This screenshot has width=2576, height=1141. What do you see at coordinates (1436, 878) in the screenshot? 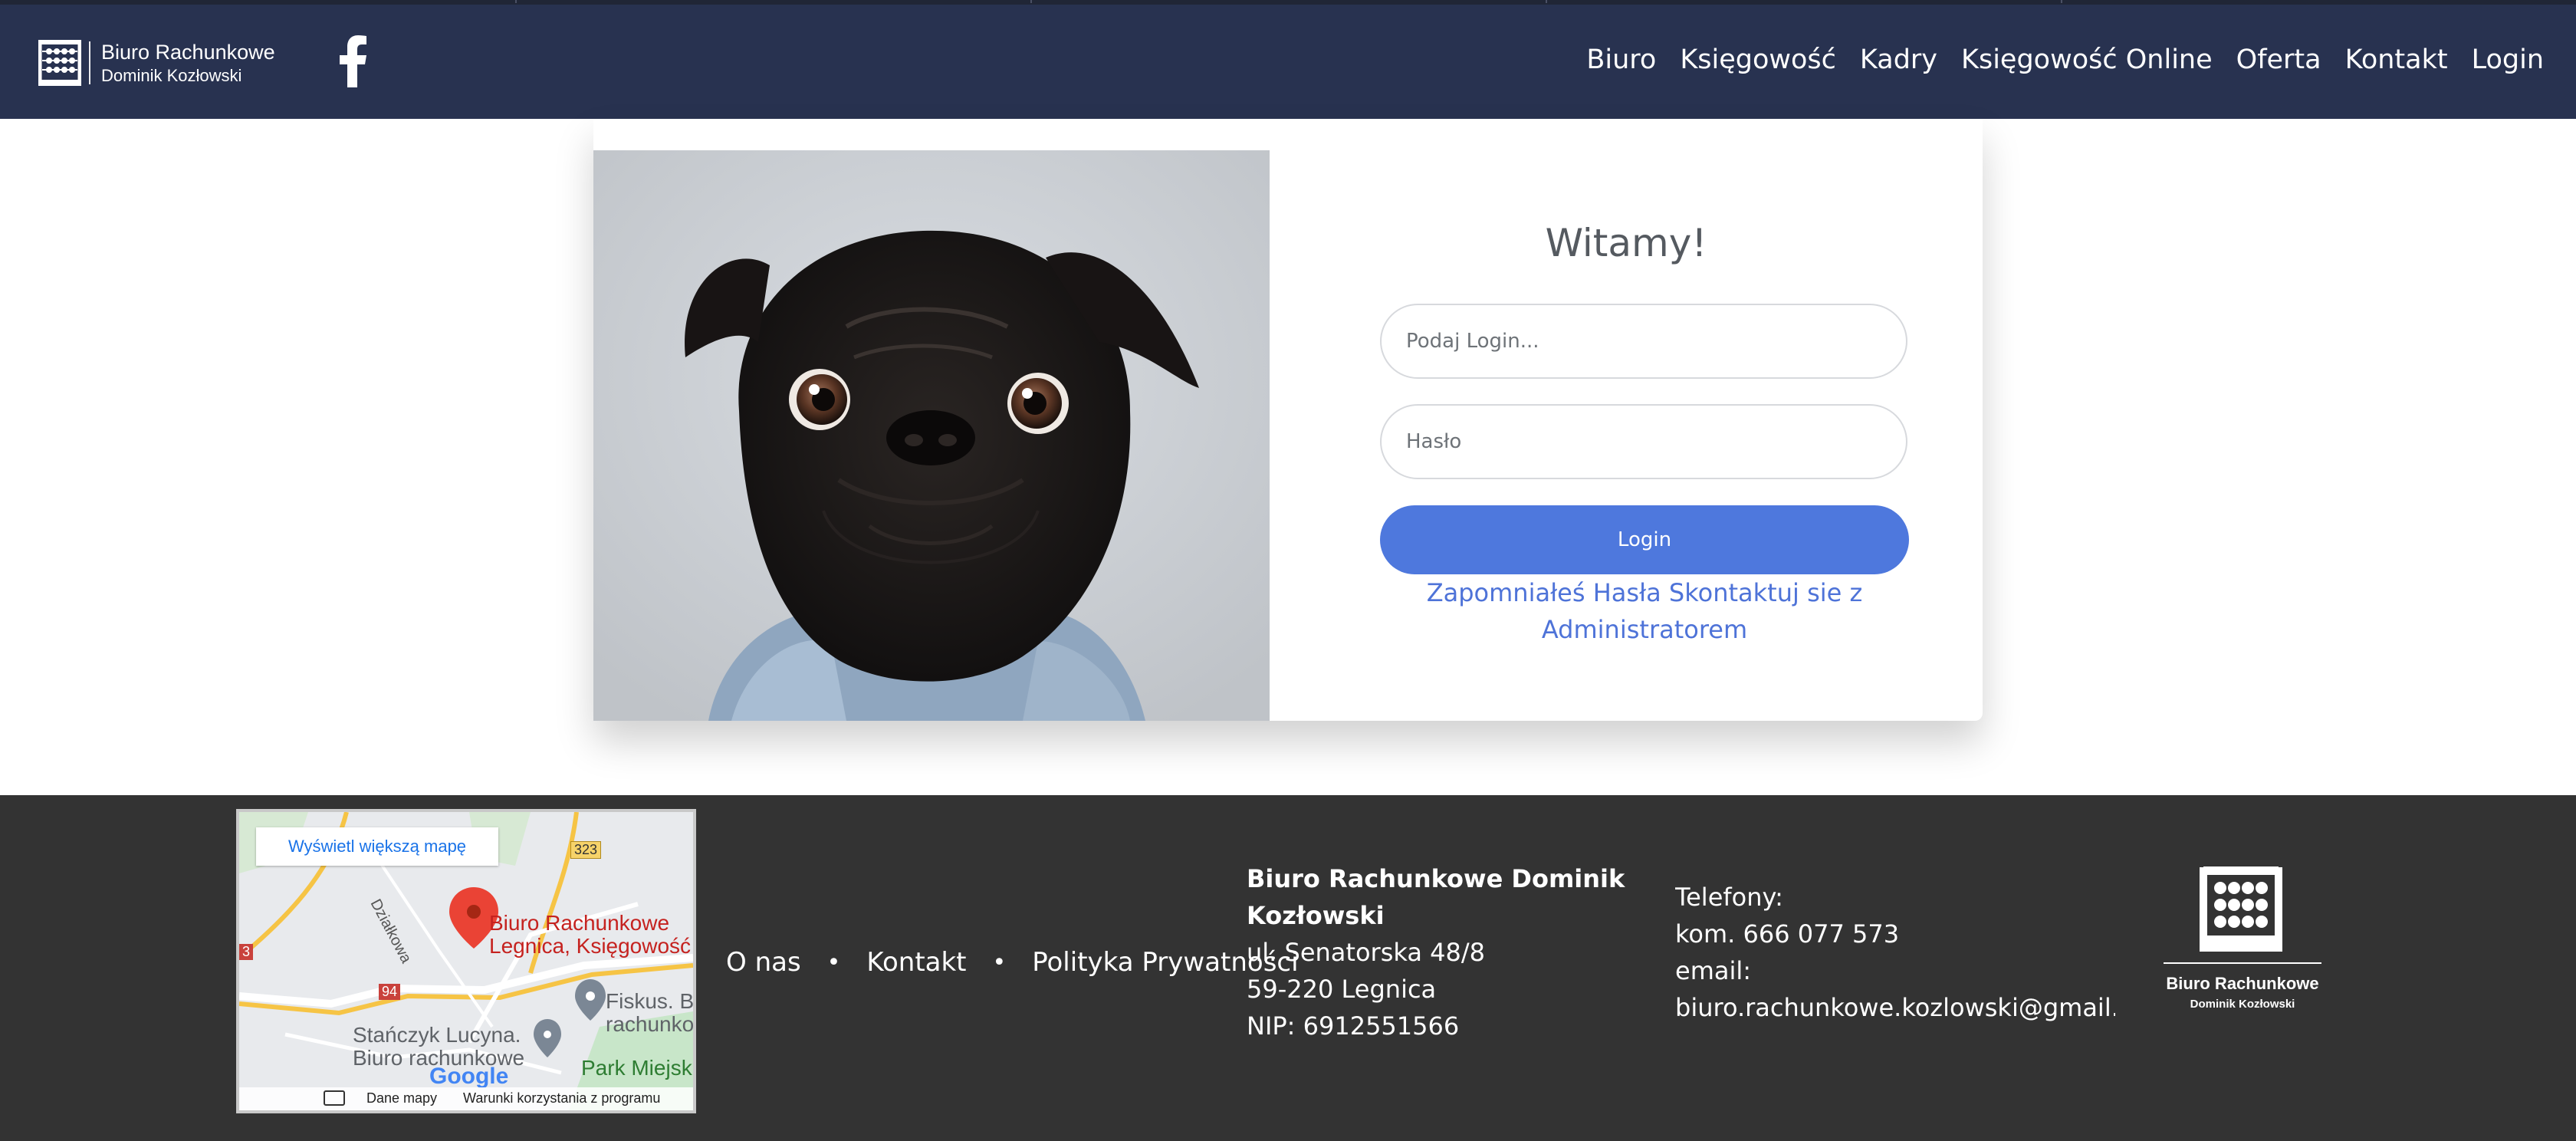
I see `company-name-line1: Biuro Rachunkowe Dominik` at bounding box center [1436, 878].